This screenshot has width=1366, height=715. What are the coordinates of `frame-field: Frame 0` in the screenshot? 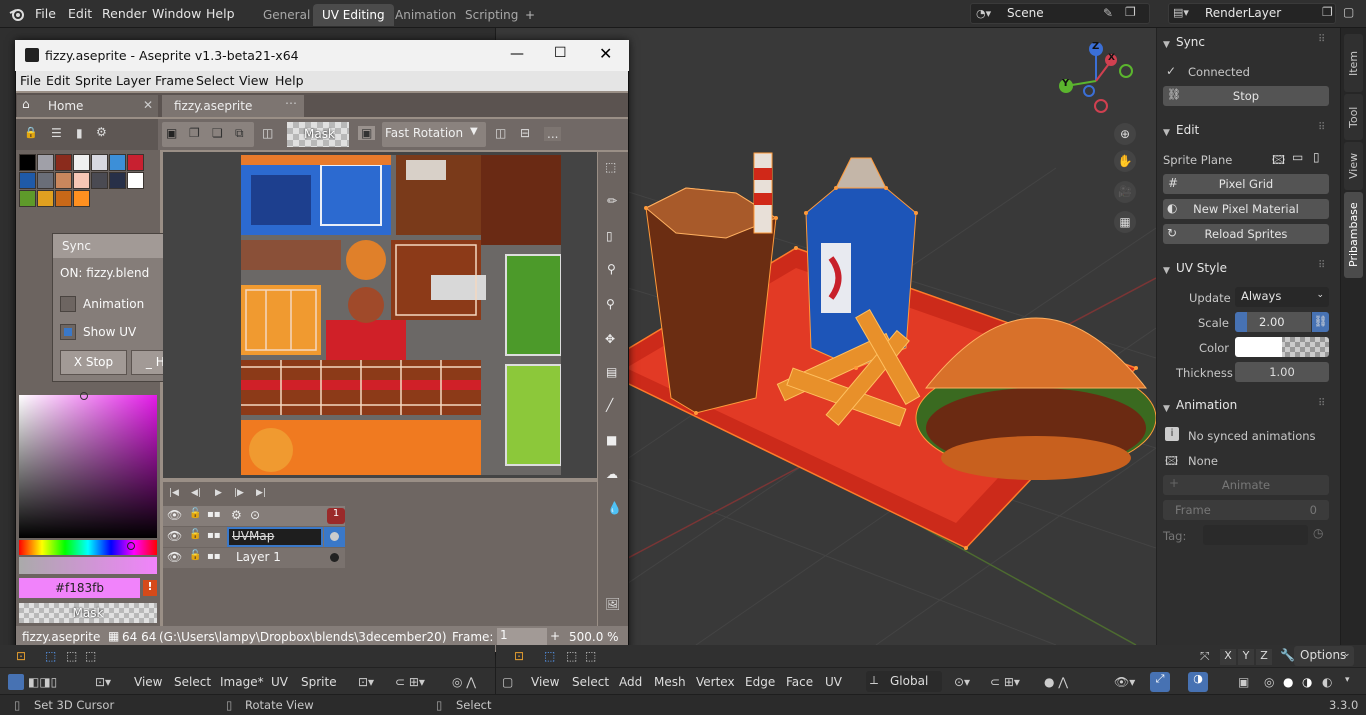 It's located at (1246, 510).